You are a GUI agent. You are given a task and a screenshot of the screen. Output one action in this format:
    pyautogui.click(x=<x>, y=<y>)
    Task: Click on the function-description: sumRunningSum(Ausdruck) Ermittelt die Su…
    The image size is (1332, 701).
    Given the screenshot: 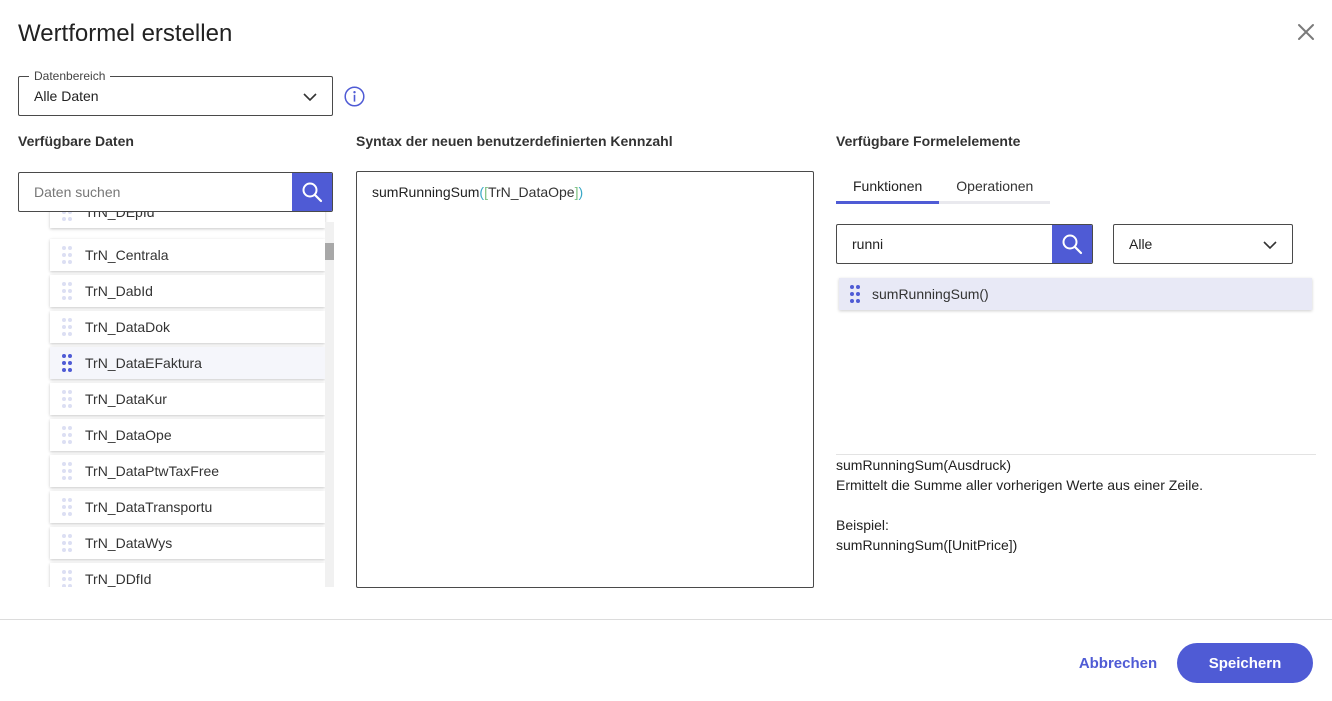 What is the action you would take?
    pyautogui.click(x=1019, y=505)
    